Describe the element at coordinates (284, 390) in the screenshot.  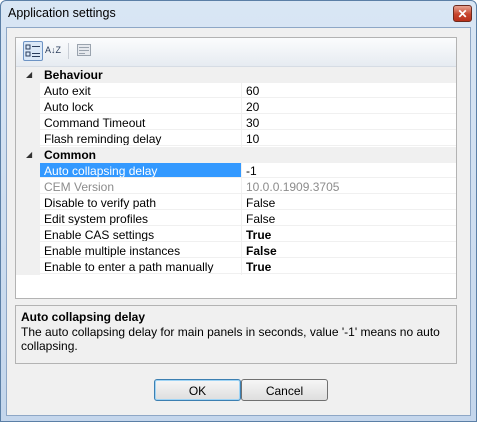
I see `cancel-button: Cancel` at that location.